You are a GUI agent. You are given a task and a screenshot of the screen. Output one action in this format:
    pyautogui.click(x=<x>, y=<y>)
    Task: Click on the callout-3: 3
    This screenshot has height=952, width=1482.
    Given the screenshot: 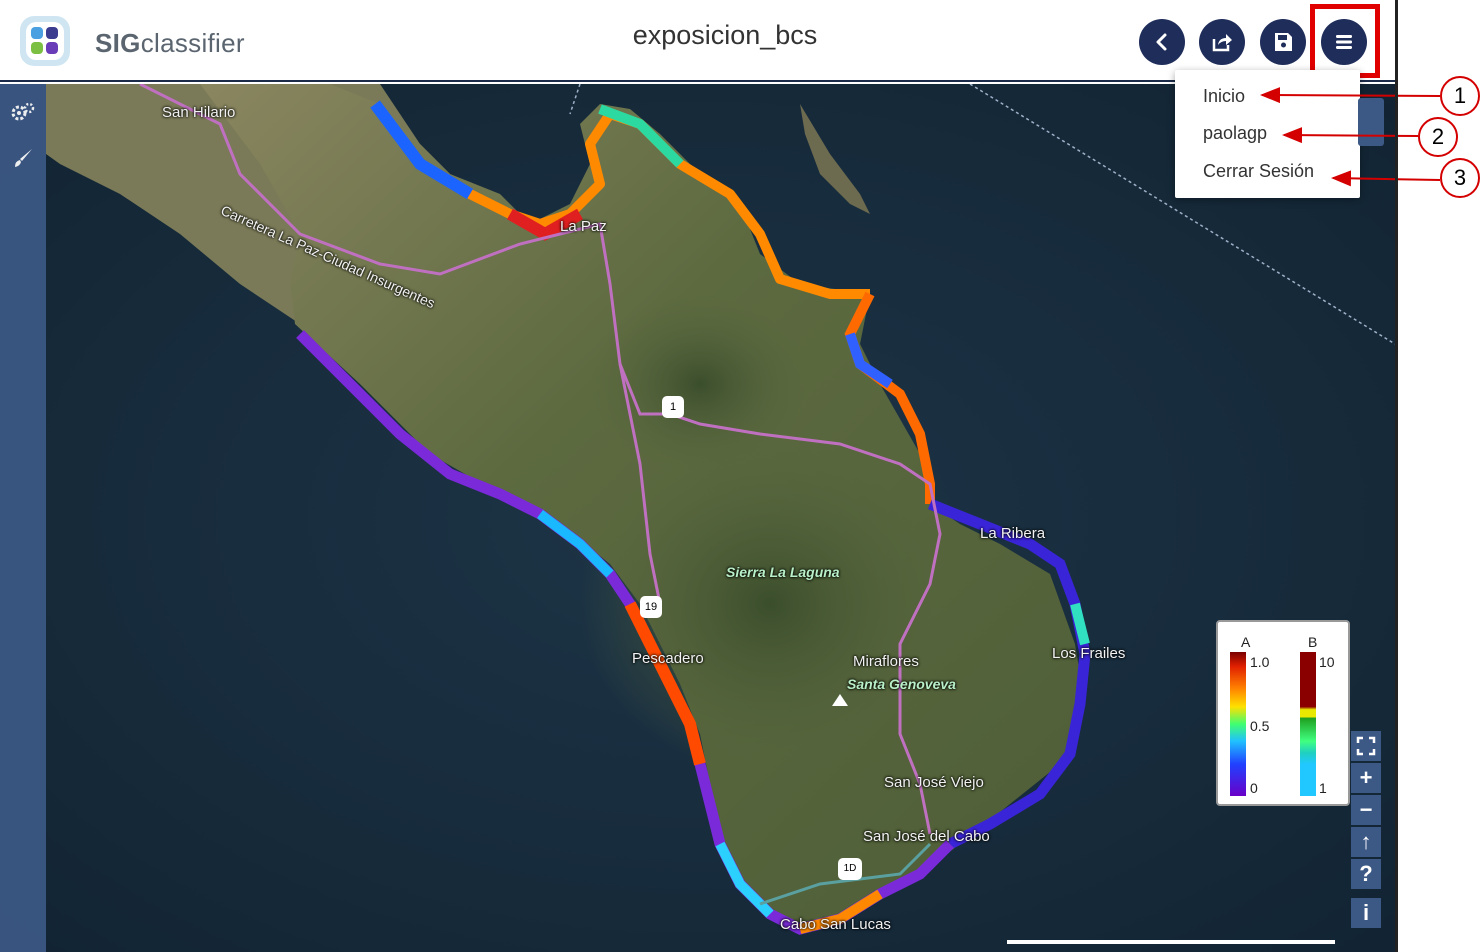 What is the action you would take?
    pyautogui.click(x=1460, y=178)
    